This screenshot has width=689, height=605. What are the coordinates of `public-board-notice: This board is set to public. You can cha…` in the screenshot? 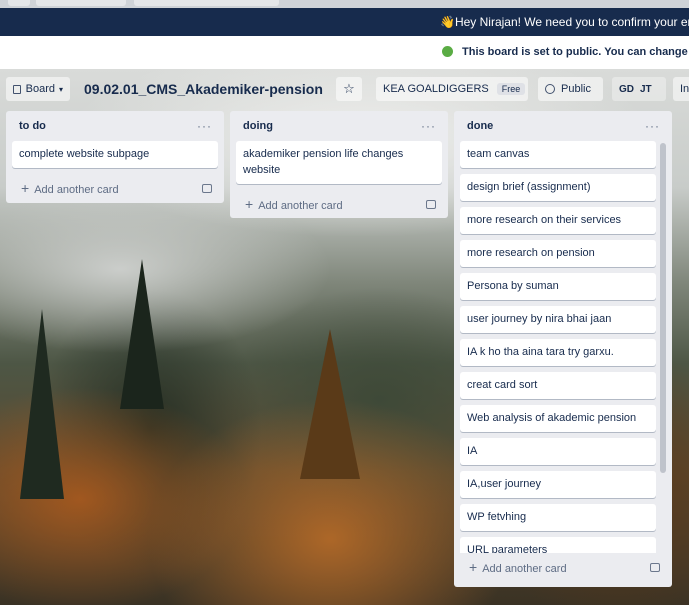 It's located at (344, 52).